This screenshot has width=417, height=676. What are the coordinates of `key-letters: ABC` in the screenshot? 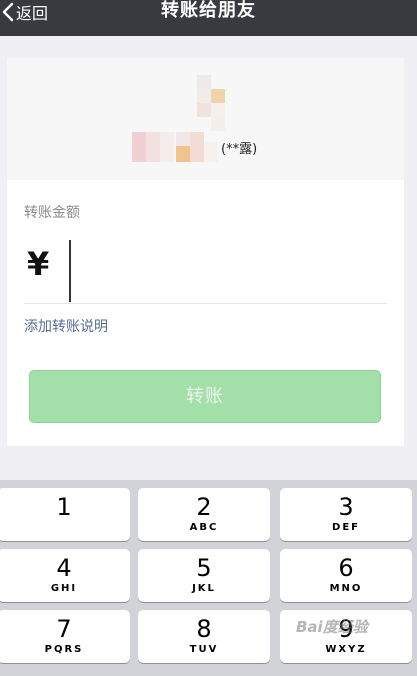 It's located at (204, 527).